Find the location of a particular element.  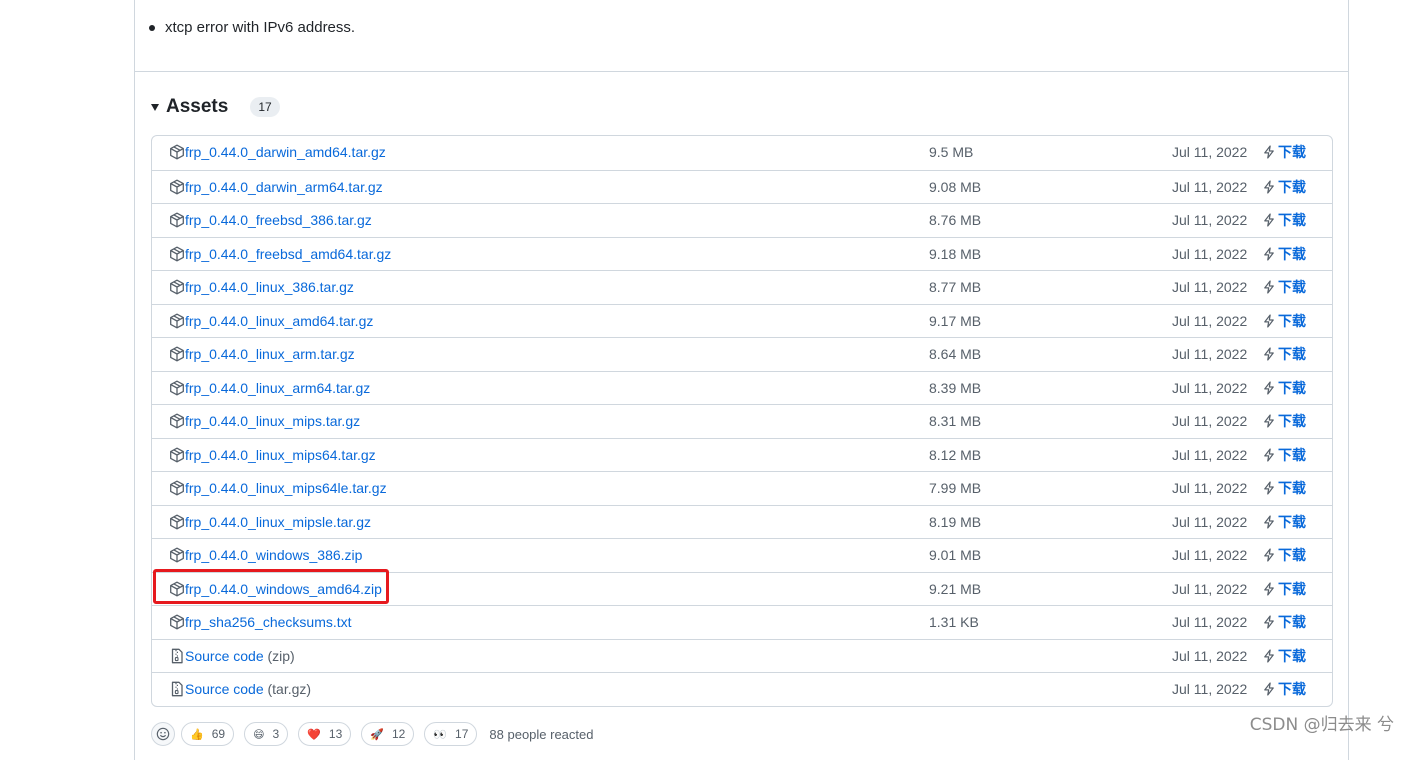

asset-name-suffix: (zip) is located at coordinates (279, 655).